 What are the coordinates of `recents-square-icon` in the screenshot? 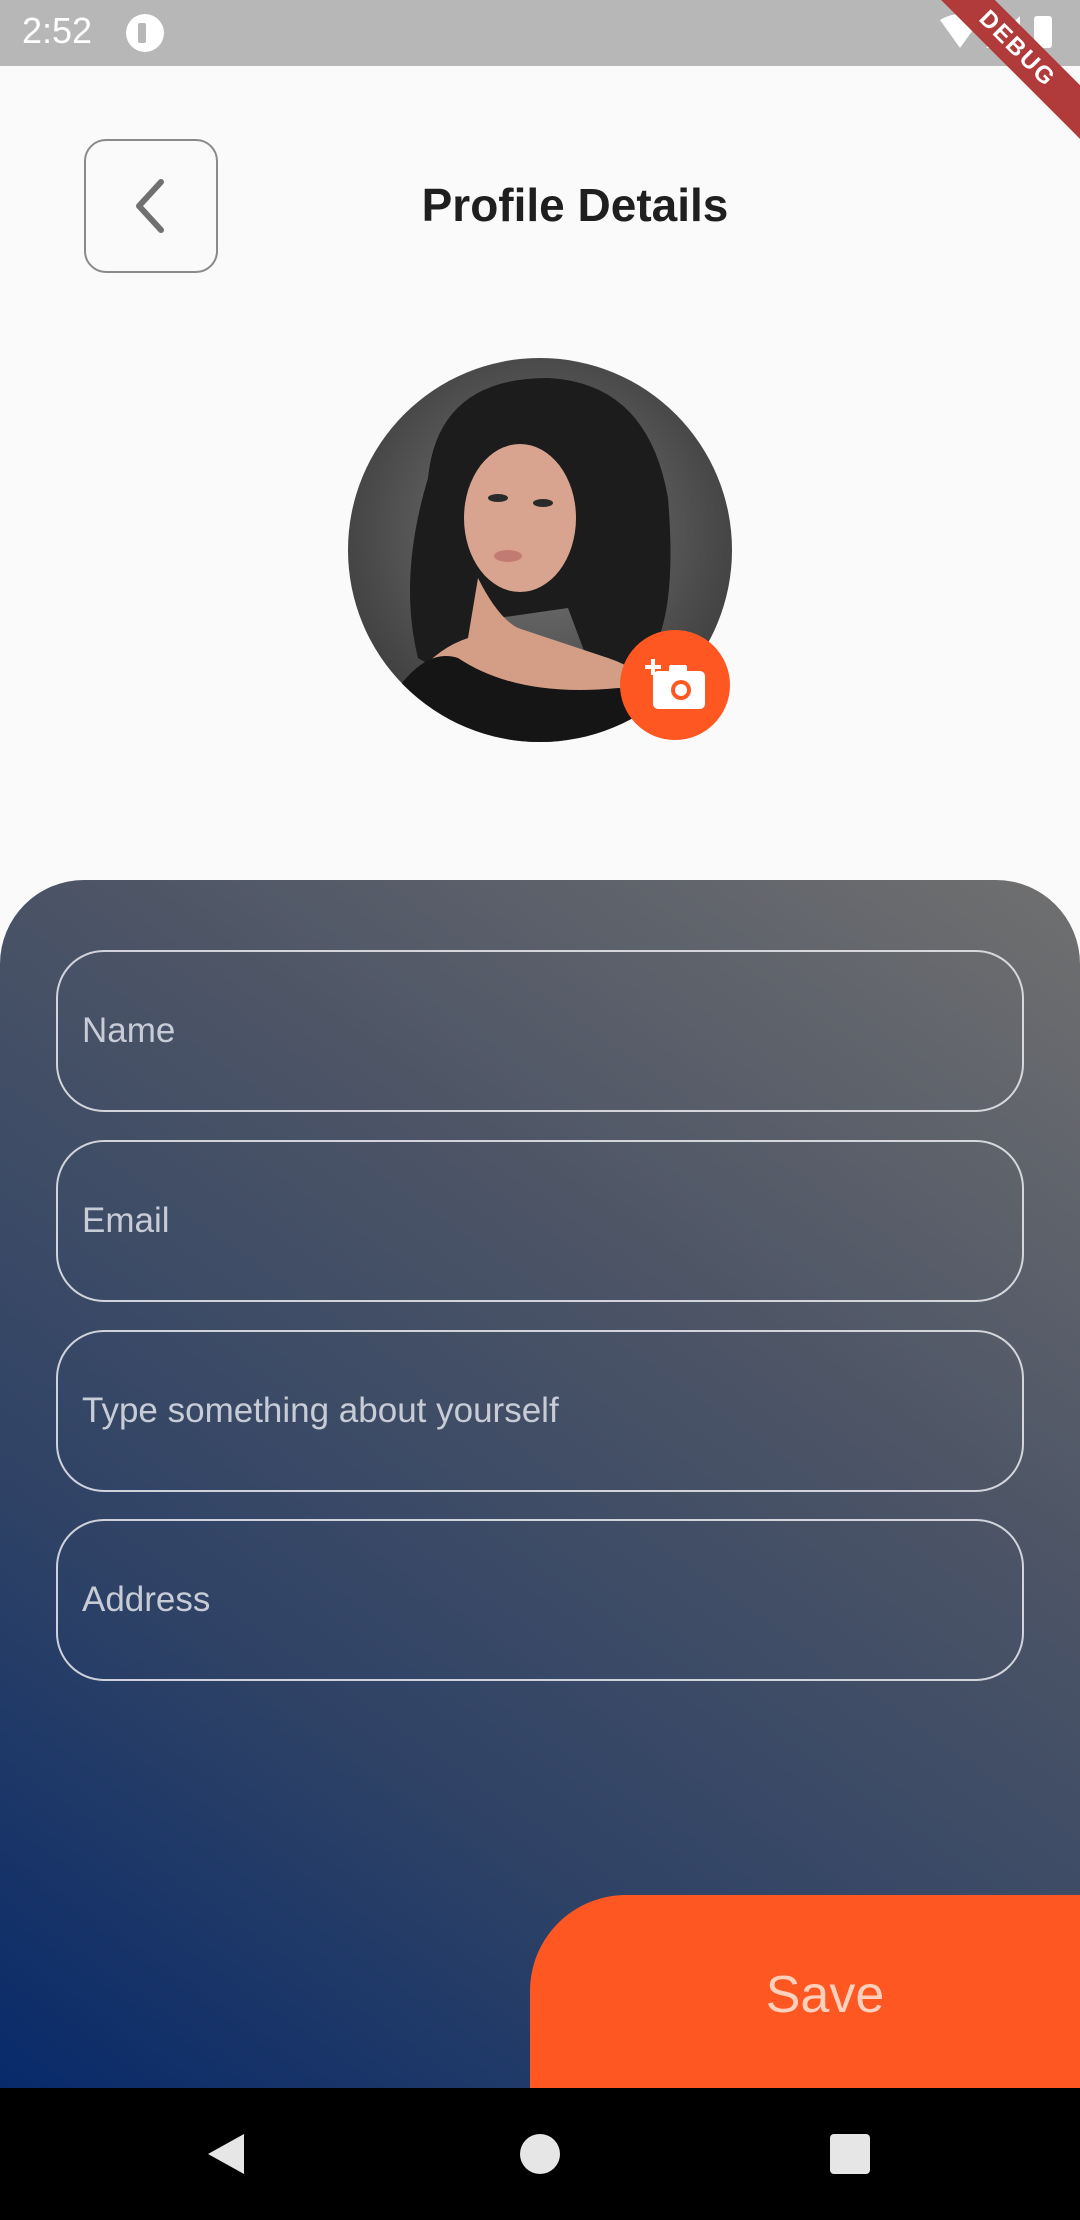 It's located at (850, 2154).